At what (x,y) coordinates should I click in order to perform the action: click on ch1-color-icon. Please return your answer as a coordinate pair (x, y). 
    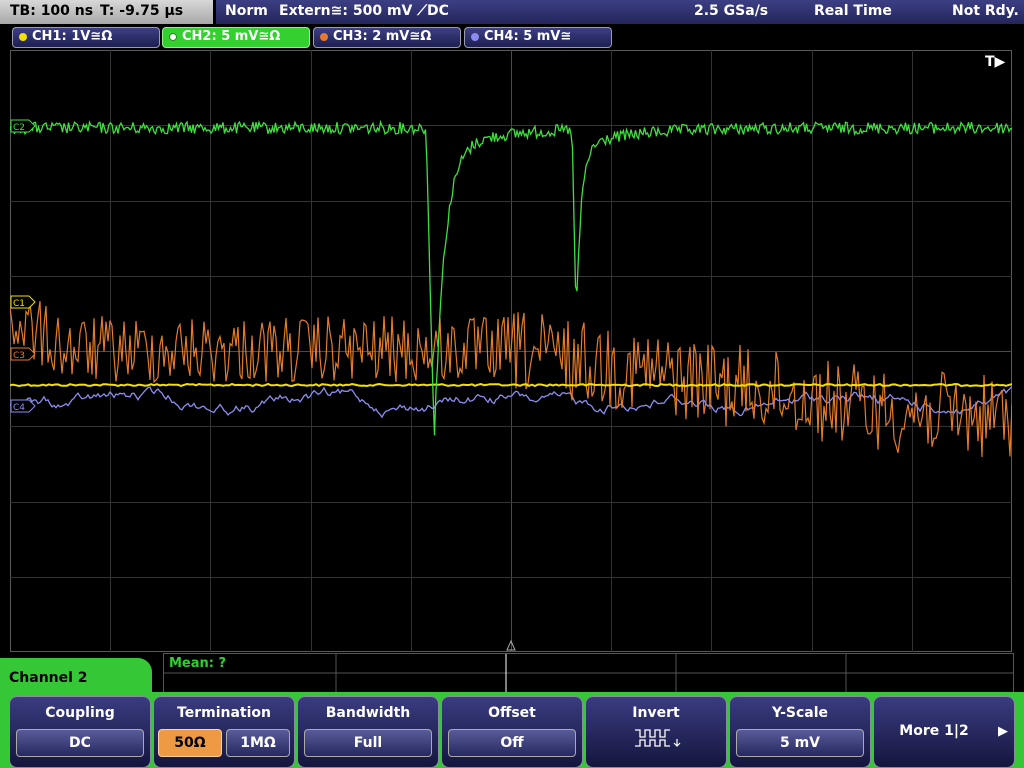
    Looking at the image, I should click on (23, 37).